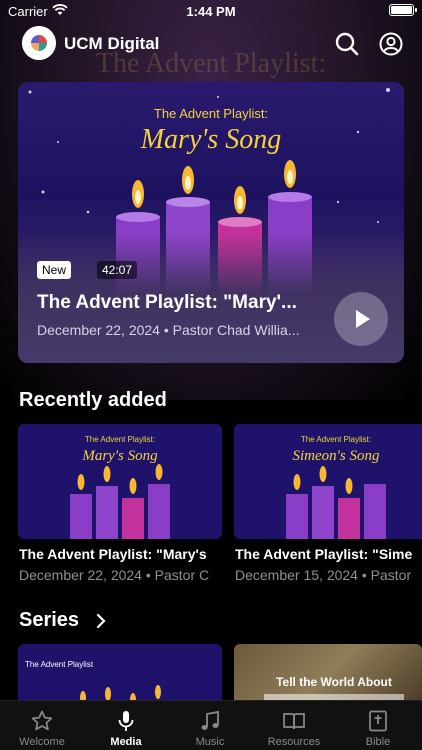 The image size is (422, 750). What do you see at coordinates (126, 742) in the screenshot?
I see `tab-label: Media` at bounding box center [126, 742].